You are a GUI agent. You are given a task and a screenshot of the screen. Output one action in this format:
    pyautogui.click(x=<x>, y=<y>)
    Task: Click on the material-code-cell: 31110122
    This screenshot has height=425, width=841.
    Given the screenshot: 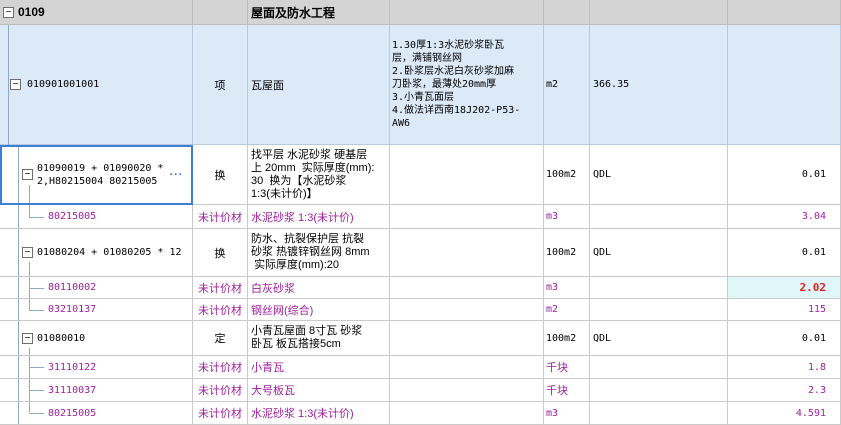 What is the action you would take?
    pyautogui.click(x=96, y=367)
    